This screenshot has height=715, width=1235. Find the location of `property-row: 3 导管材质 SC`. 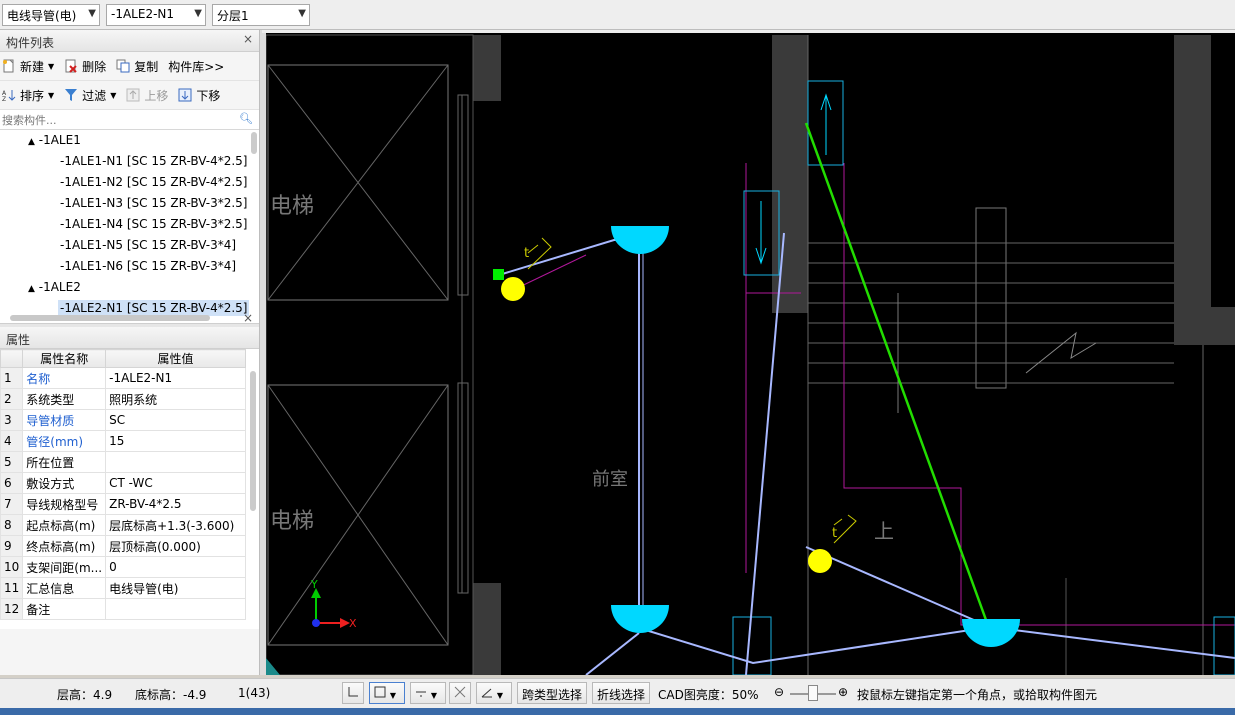

property-row: 3 导管材质 SC is located at coordinates (123, 420).